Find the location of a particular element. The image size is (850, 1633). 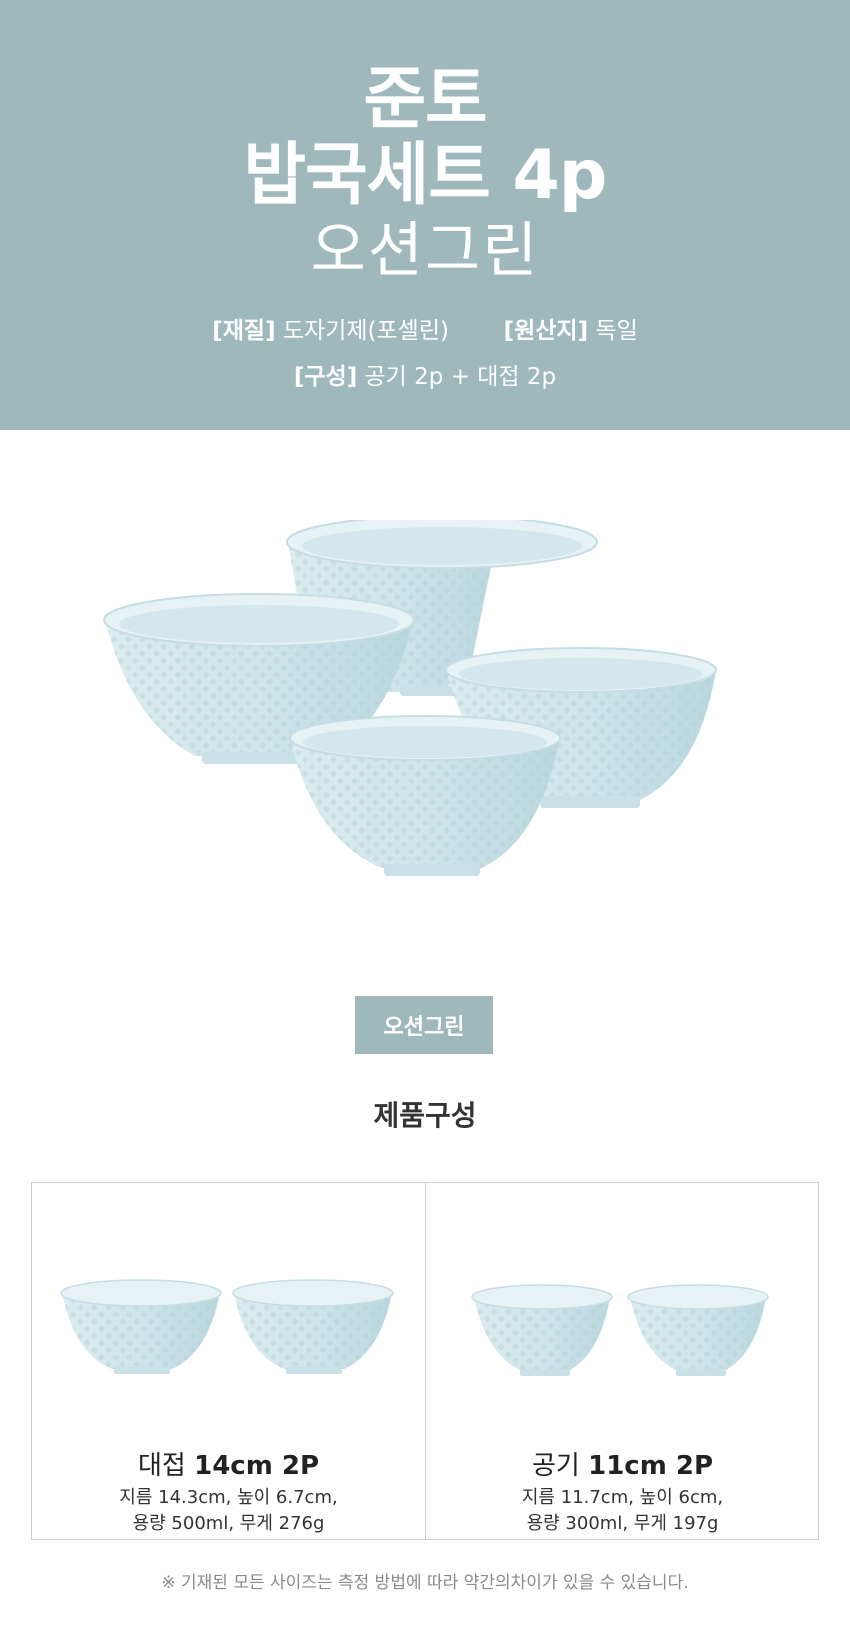

product-dimensions: 지름 14.3cm, 높이 6.7cm, is located at coordinates (228, 1497).